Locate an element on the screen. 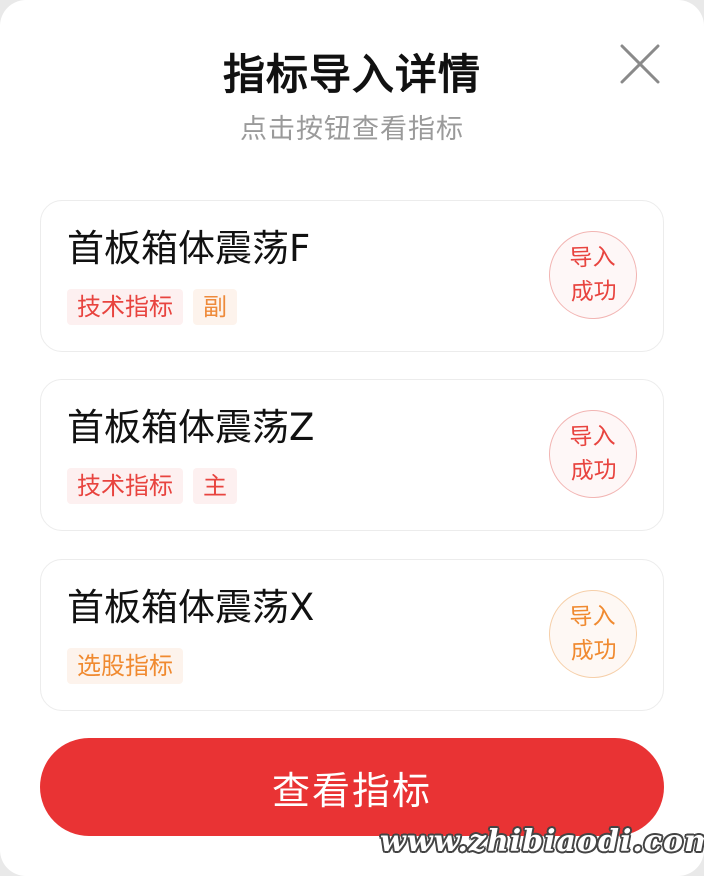 The image size is (704, 876). indicator-name: 首板箱体震荡F is located at coordinates (189, 248).